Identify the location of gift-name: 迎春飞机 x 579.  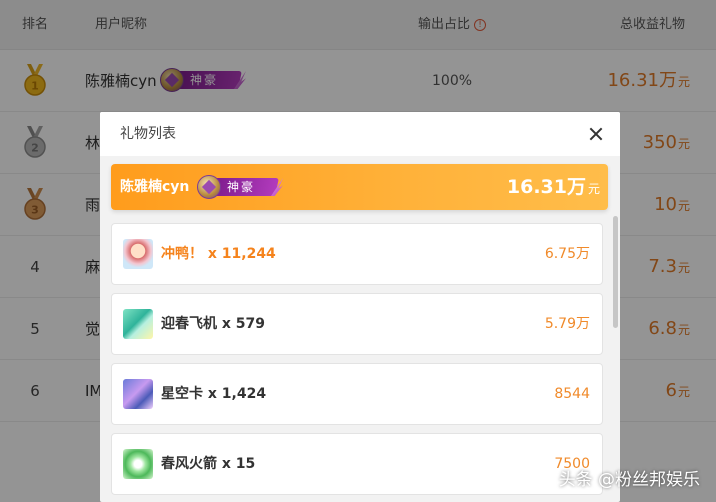
(213, 324).